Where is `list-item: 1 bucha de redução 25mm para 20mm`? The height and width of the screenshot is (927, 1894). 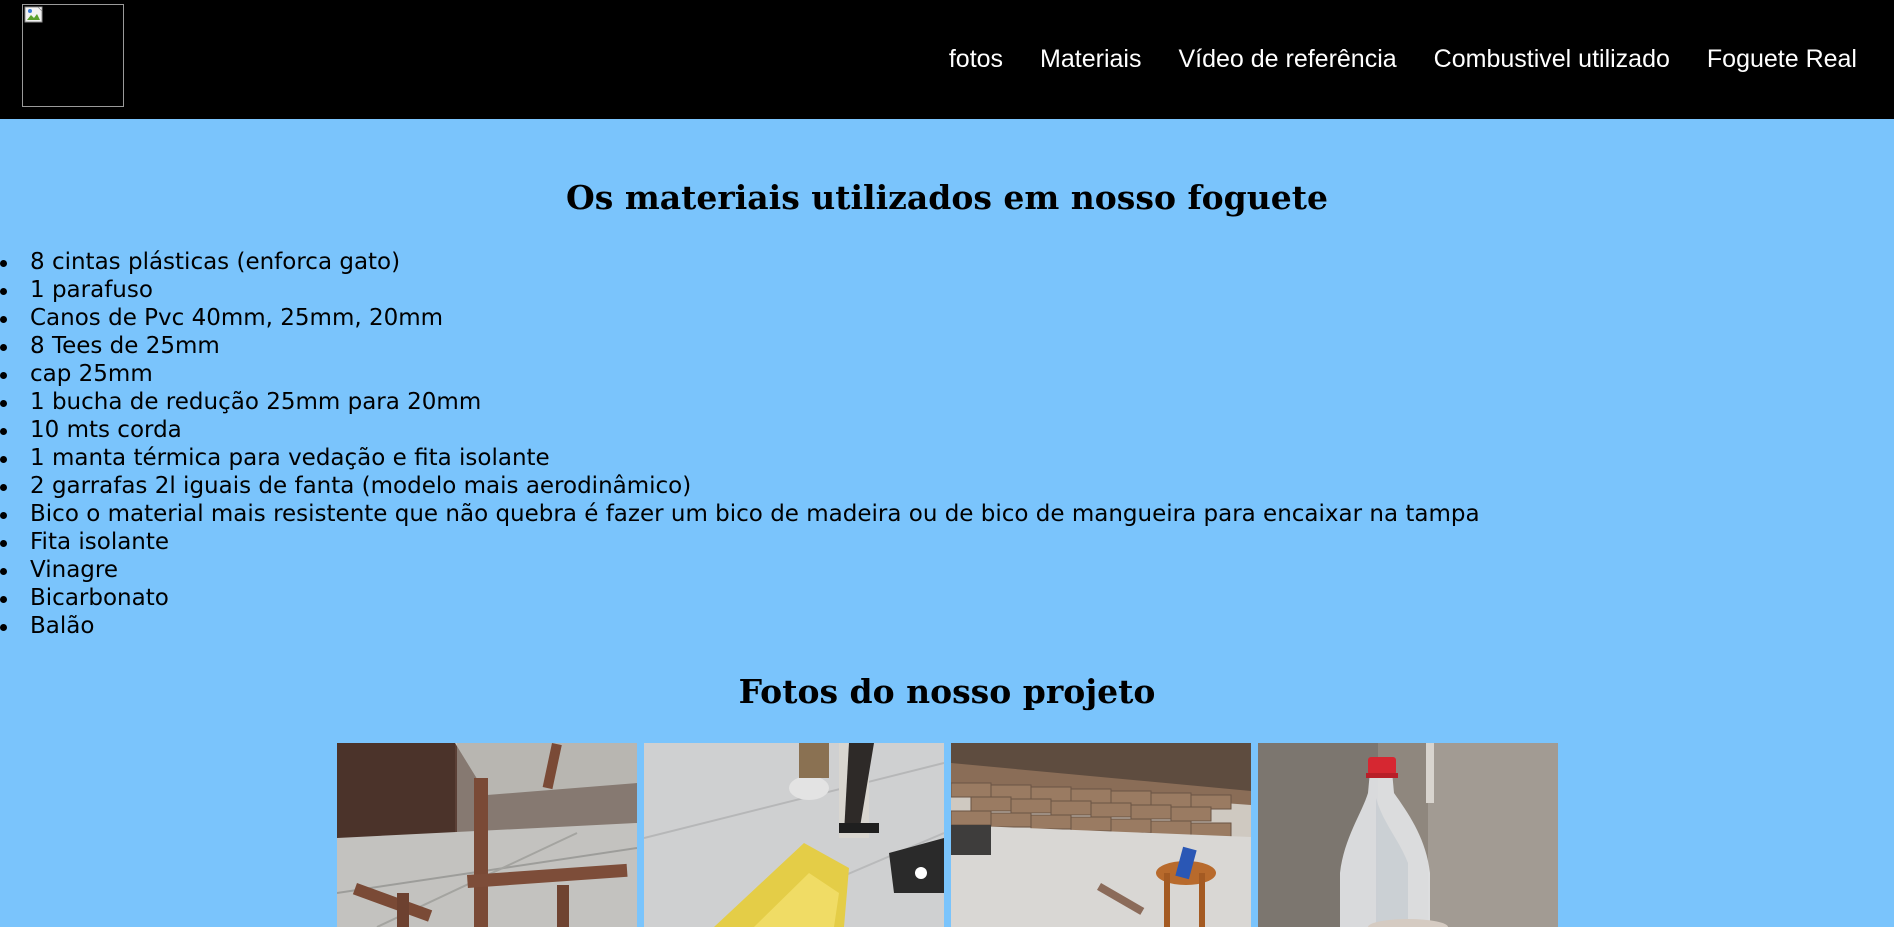 list-item: 1 bucha de redução 25mm para 20mm is located at coordinates (740, 402).